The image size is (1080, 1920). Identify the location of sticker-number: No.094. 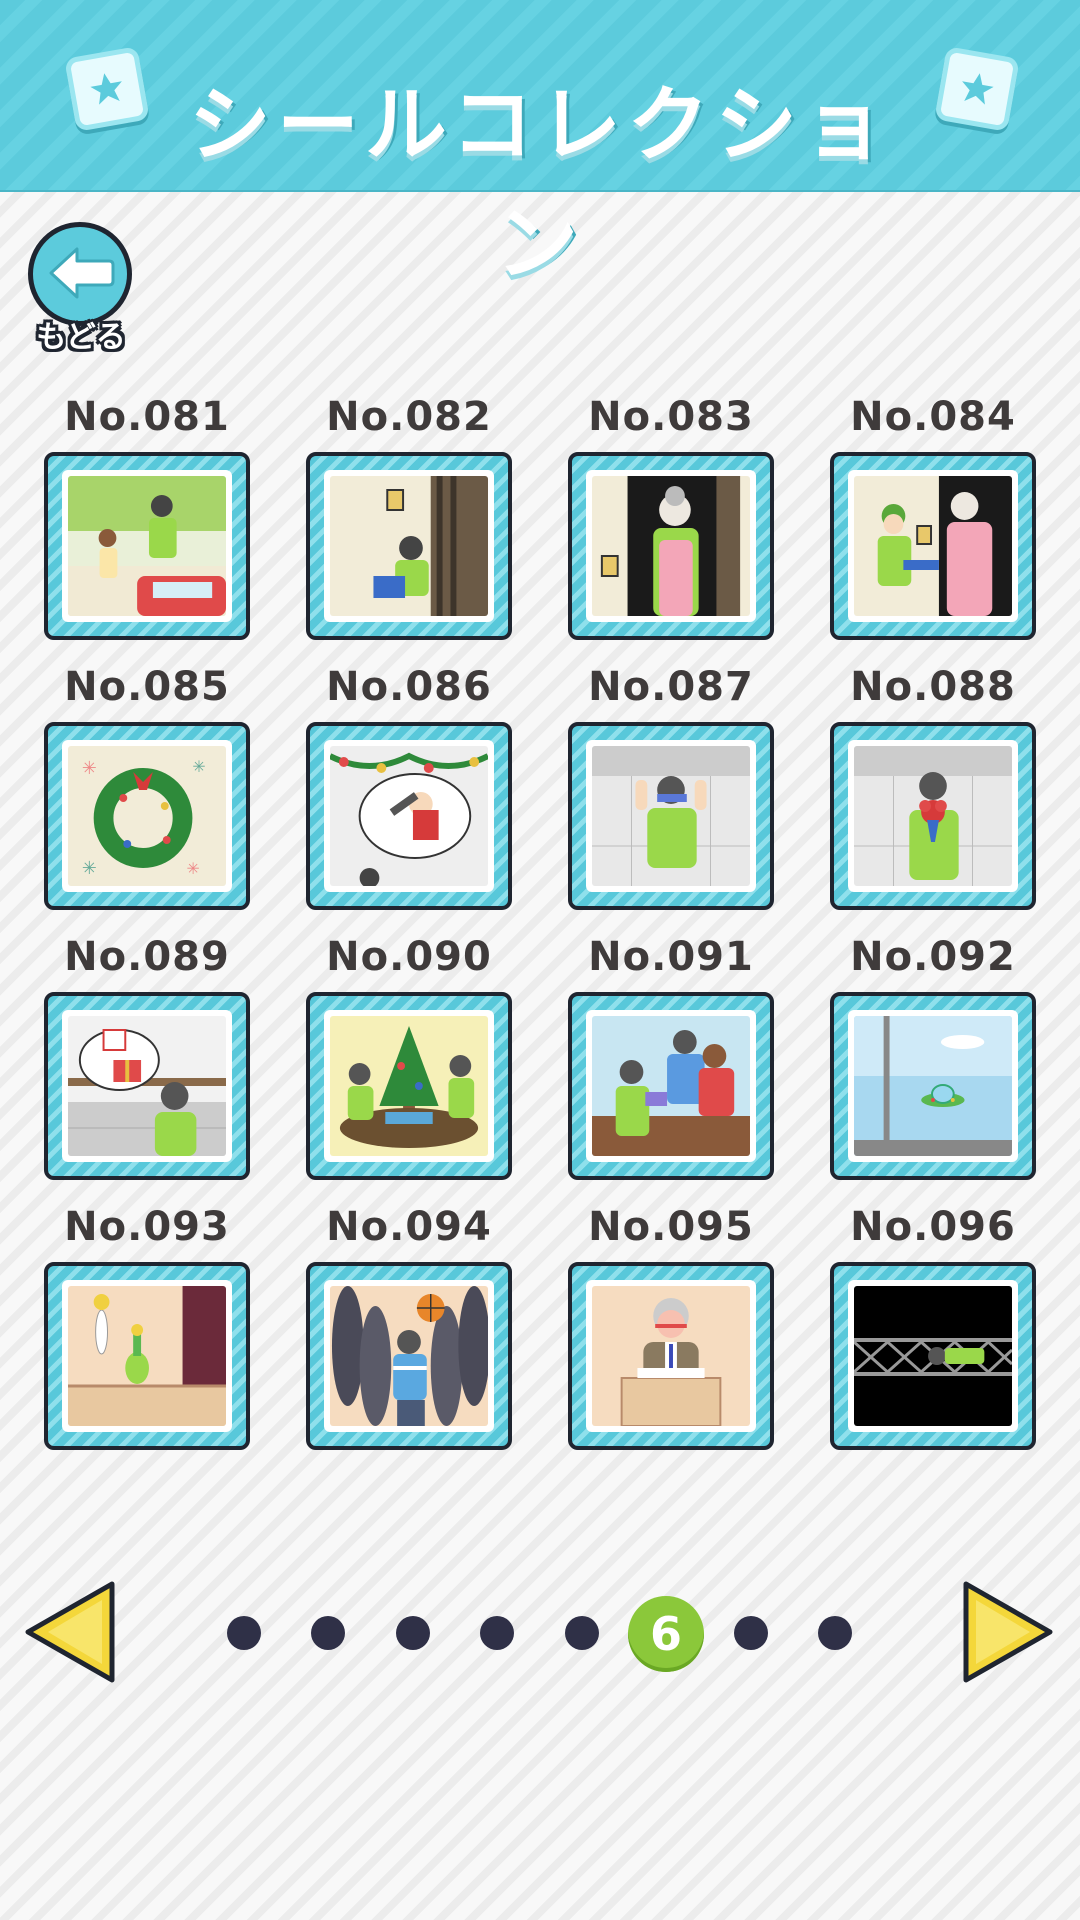
(409, 1227).